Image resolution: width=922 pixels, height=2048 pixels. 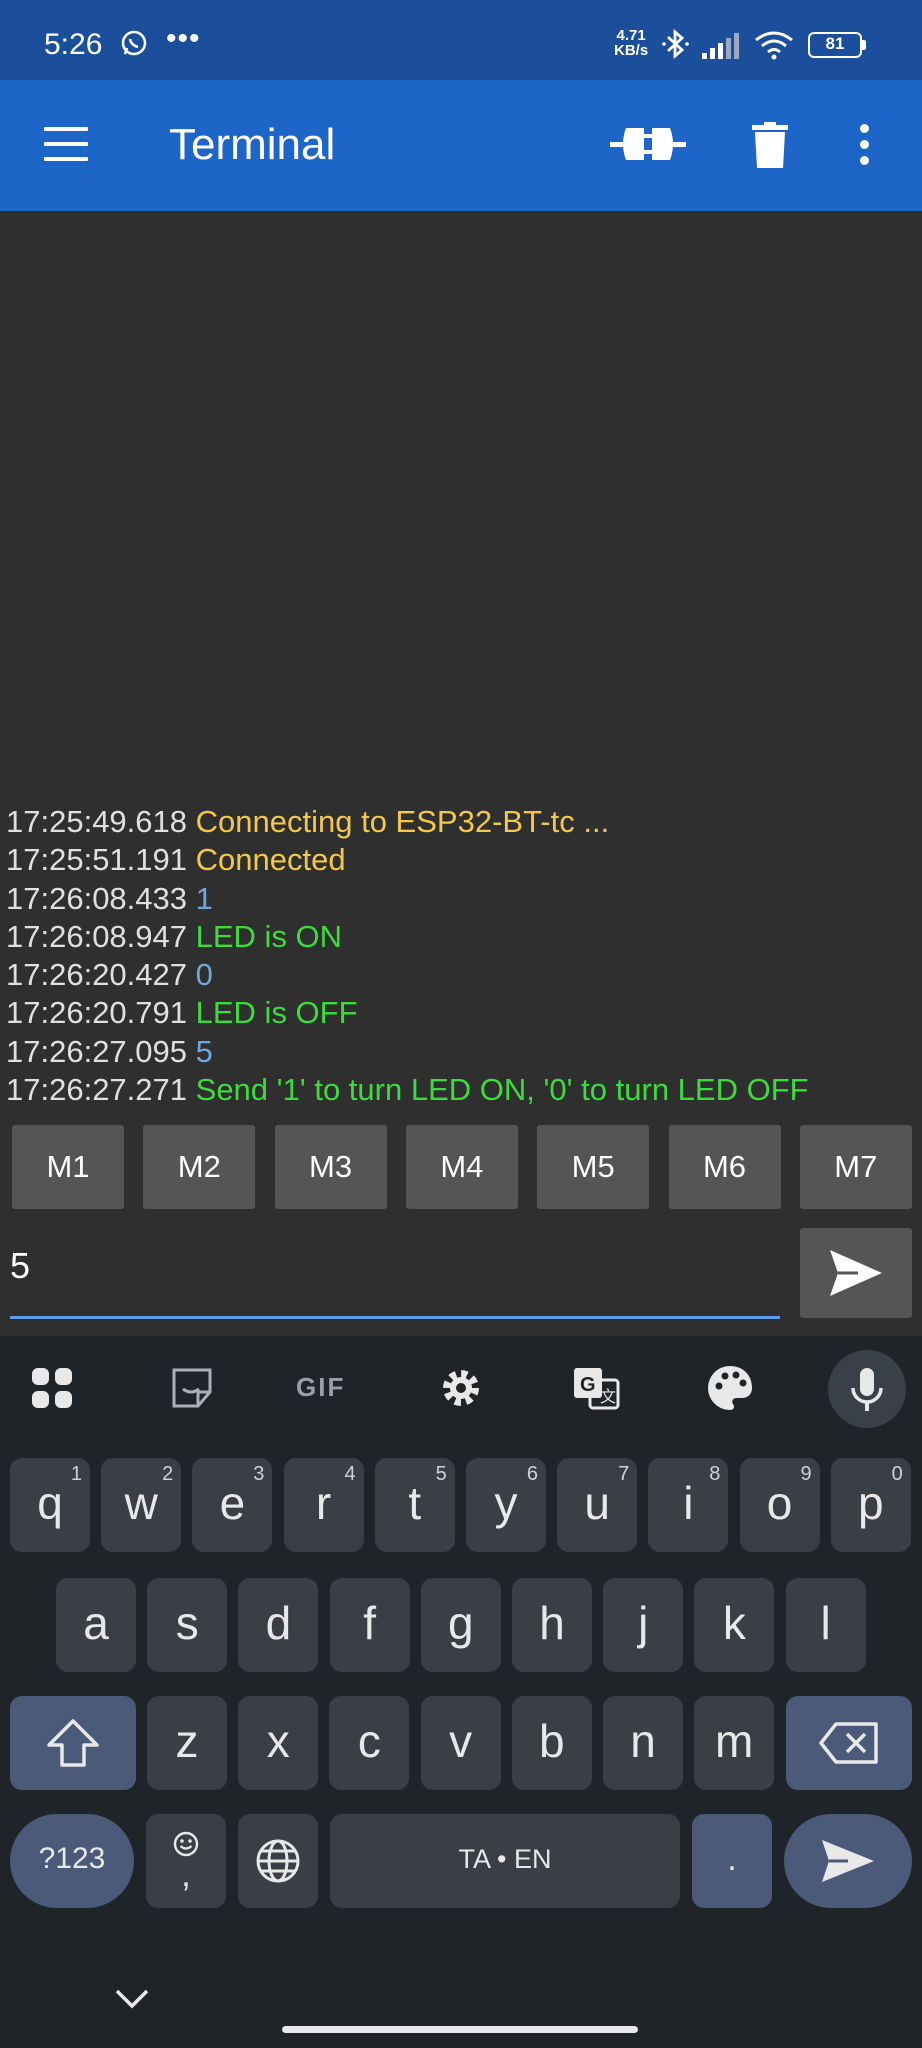 I want to click on key-label: e, so click(x=232, y=1503).